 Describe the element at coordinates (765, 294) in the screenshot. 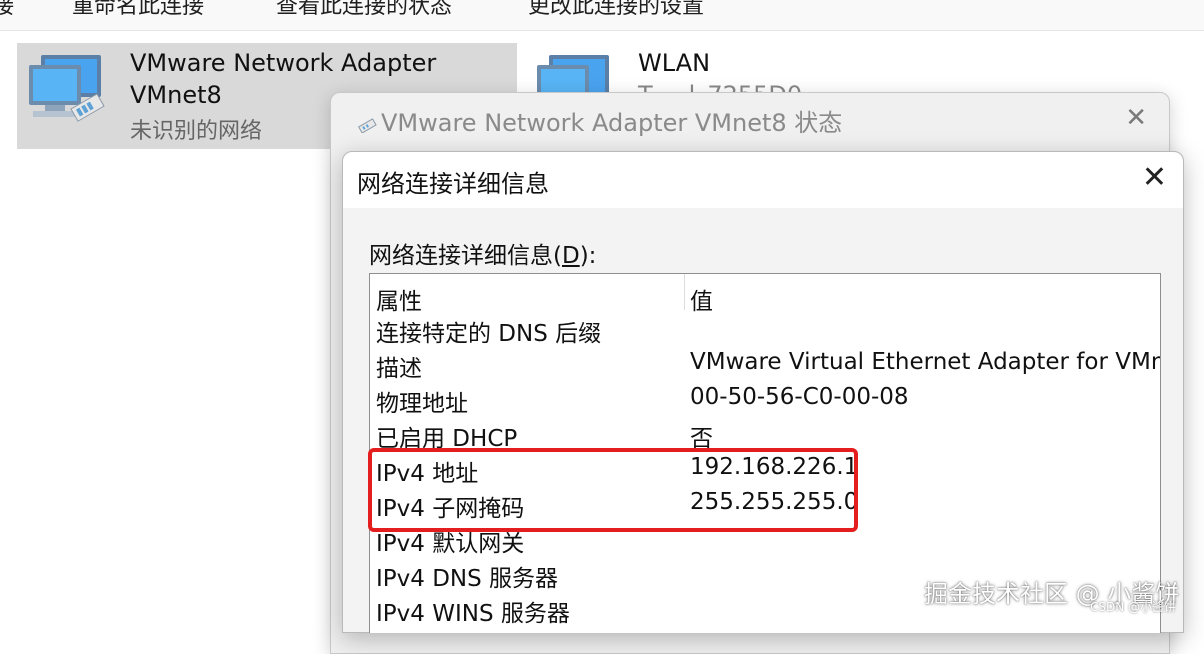

I see `list-header: 属性 值` at that location.